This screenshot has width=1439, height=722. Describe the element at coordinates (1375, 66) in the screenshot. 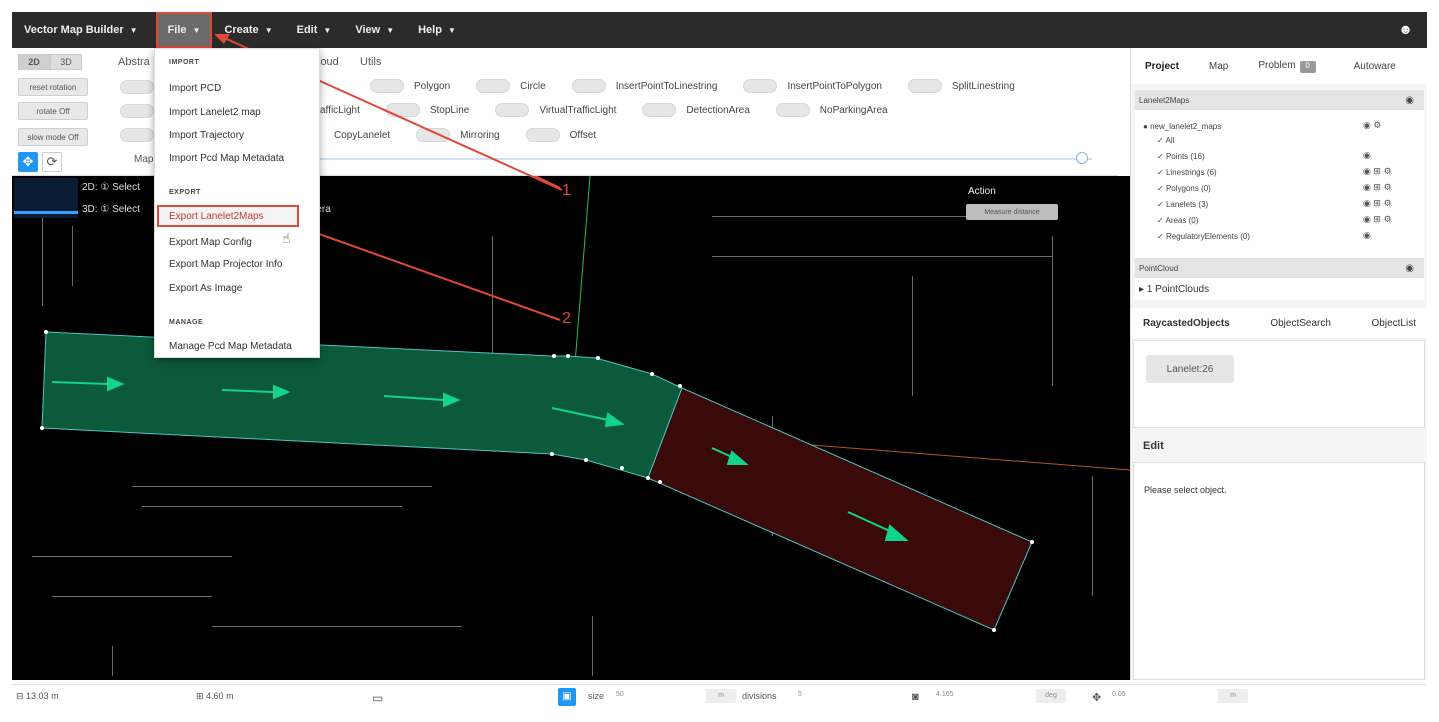

I see `tab-autoware: Autoware` at that location.